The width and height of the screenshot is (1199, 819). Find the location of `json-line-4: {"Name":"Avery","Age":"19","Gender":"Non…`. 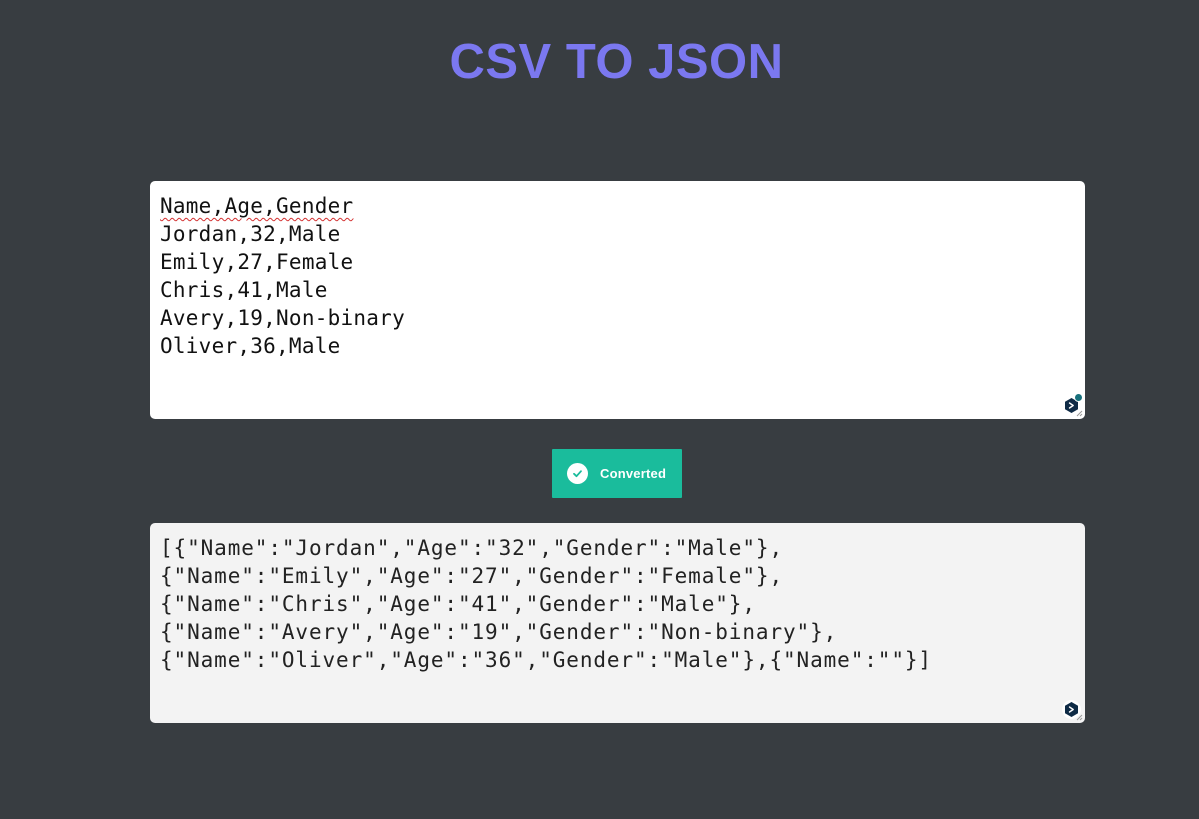

json-line-4: {"Name":"Avery","Age":"19","Gender":"Non… is located at coordinates (499, 632).